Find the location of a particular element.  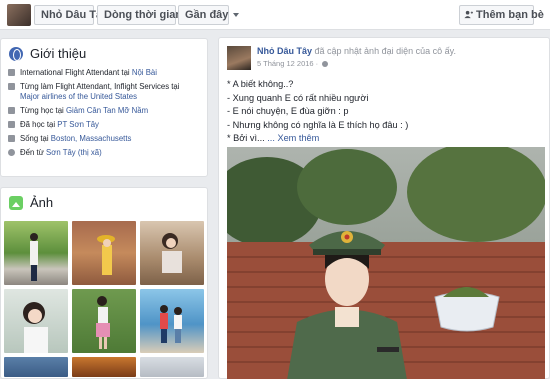

post-action-text: đã cập nhật ảnh đại diện của cô ấy. is located at coordinates (384, 51).